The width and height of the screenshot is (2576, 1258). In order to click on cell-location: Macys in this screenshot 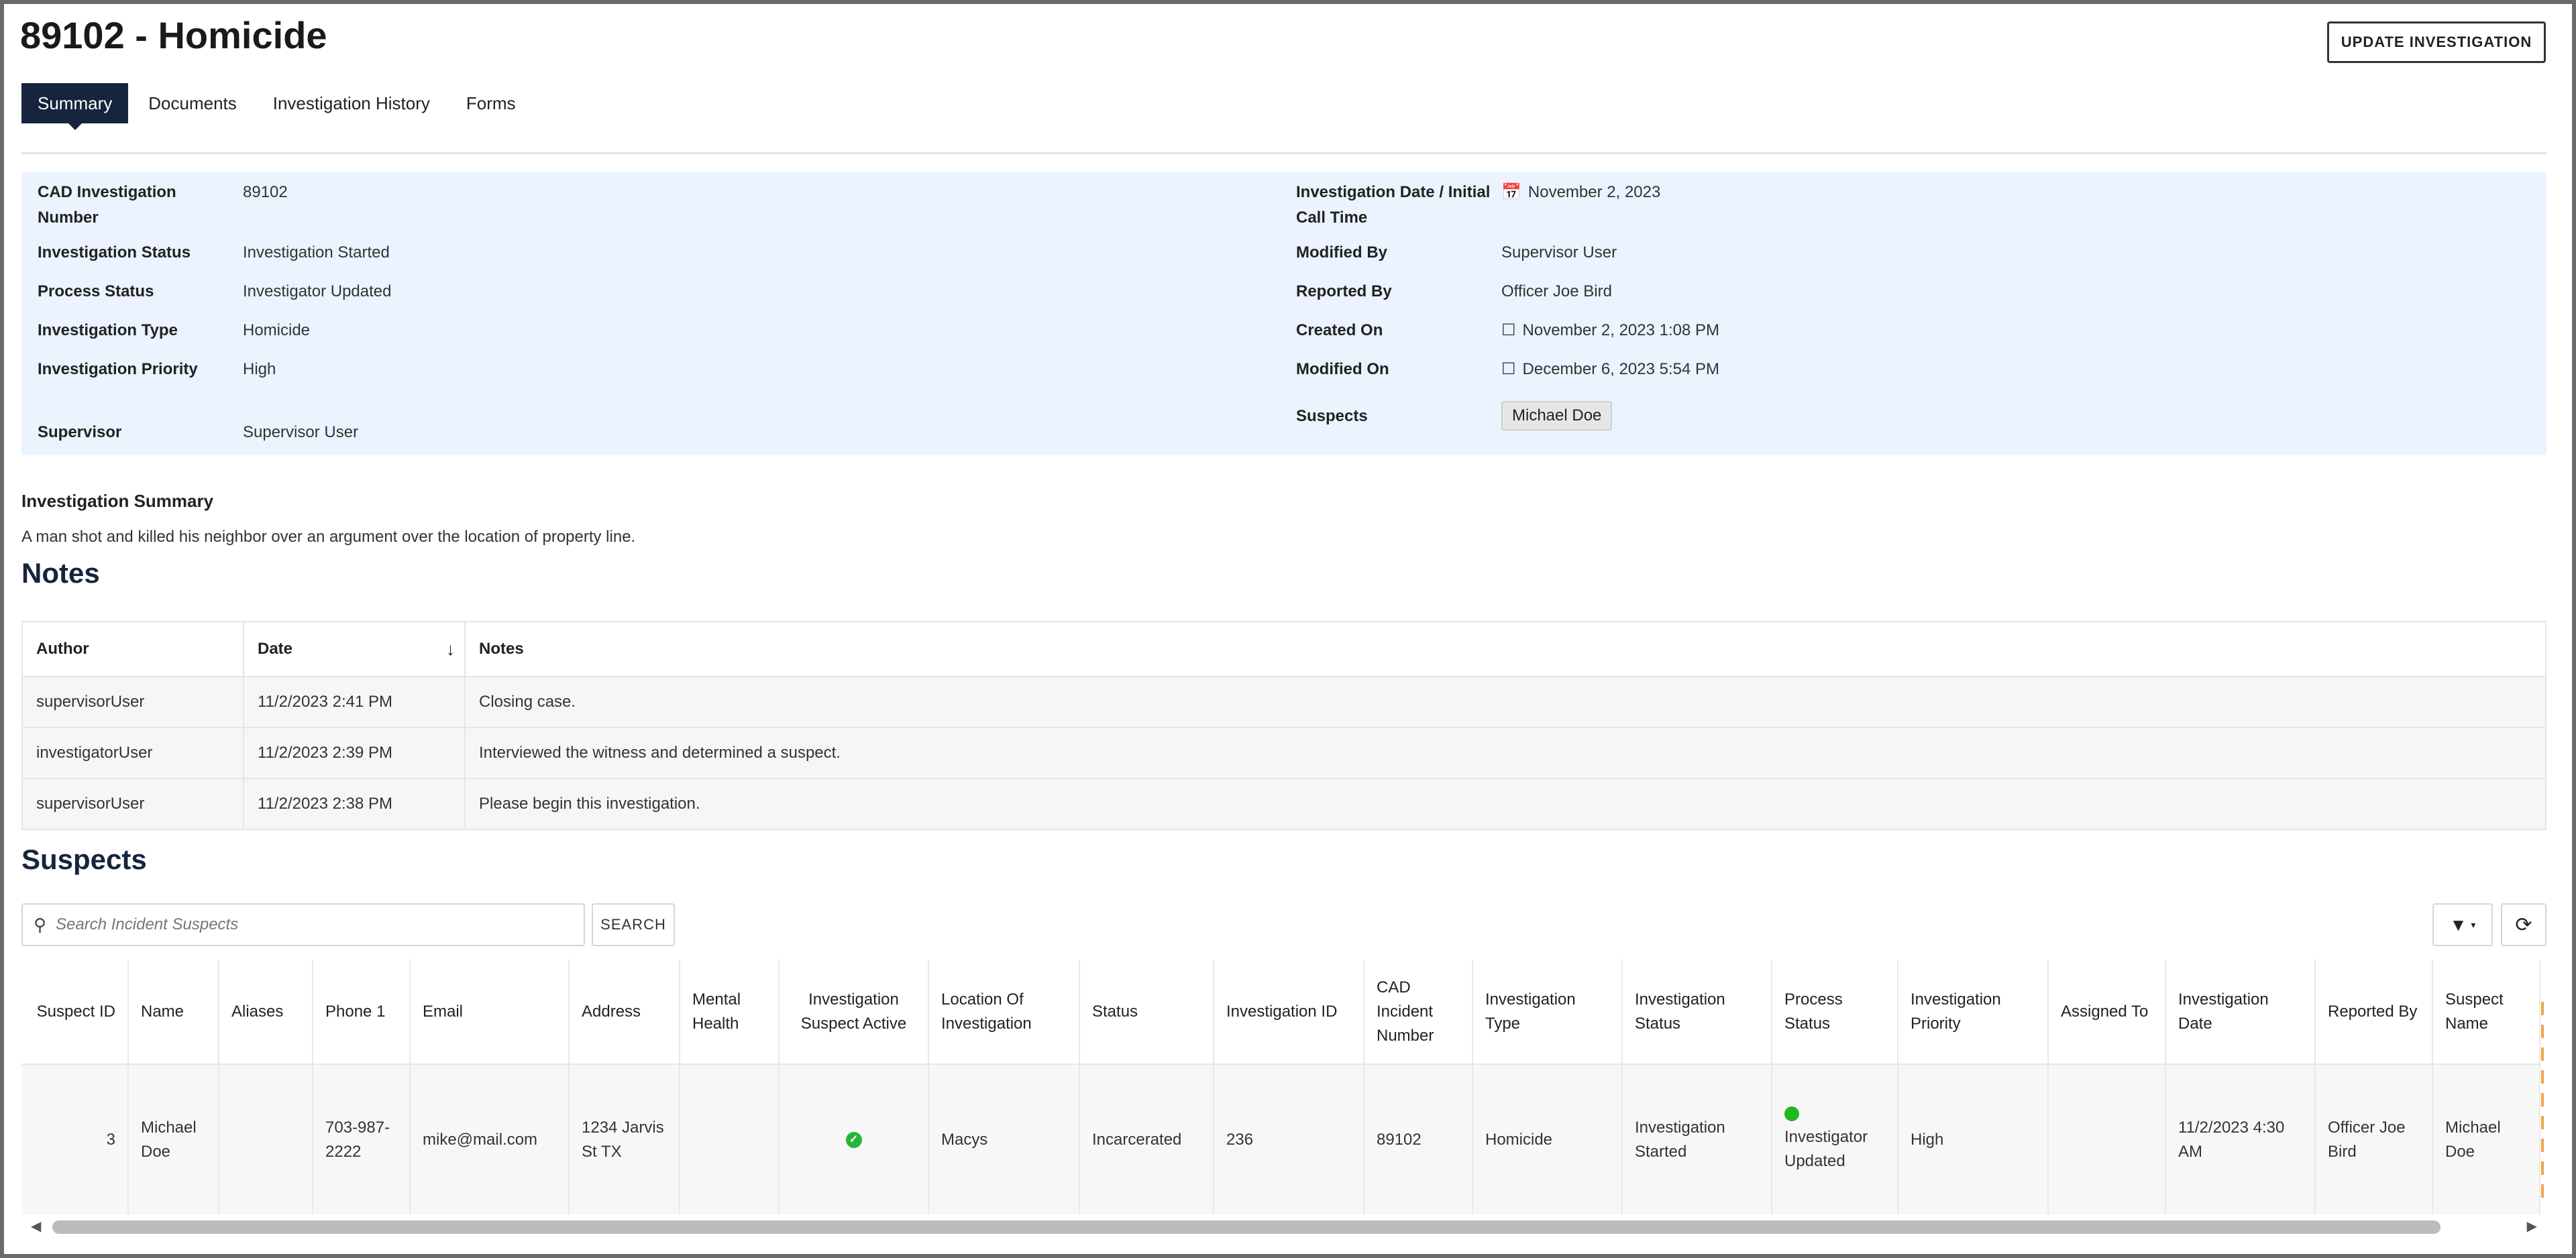, I will do `click(1004, 1139)`.